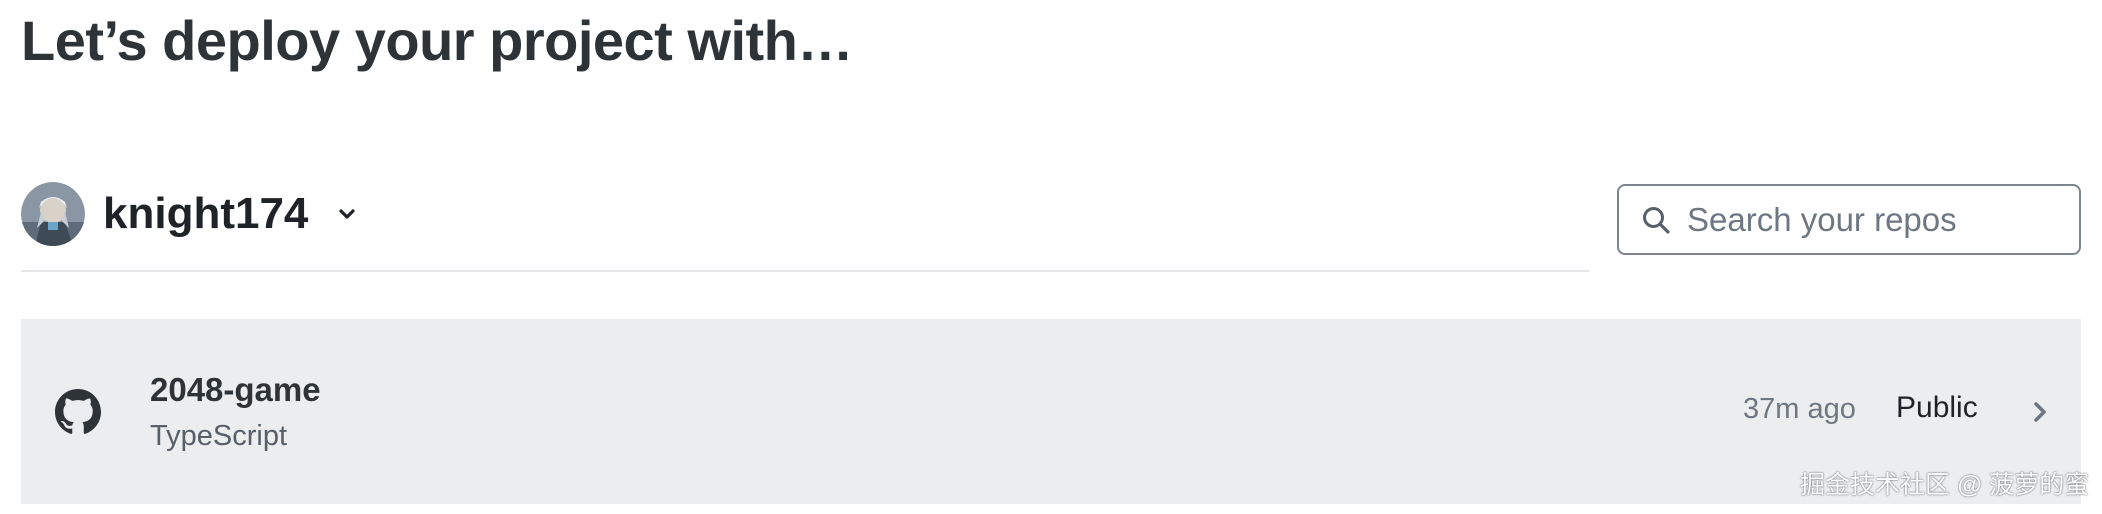 The image size is (2102, 514). Describe the element at coordinates (2040, 412) in the screenshot. I see `chevron-right-icon` at that location.